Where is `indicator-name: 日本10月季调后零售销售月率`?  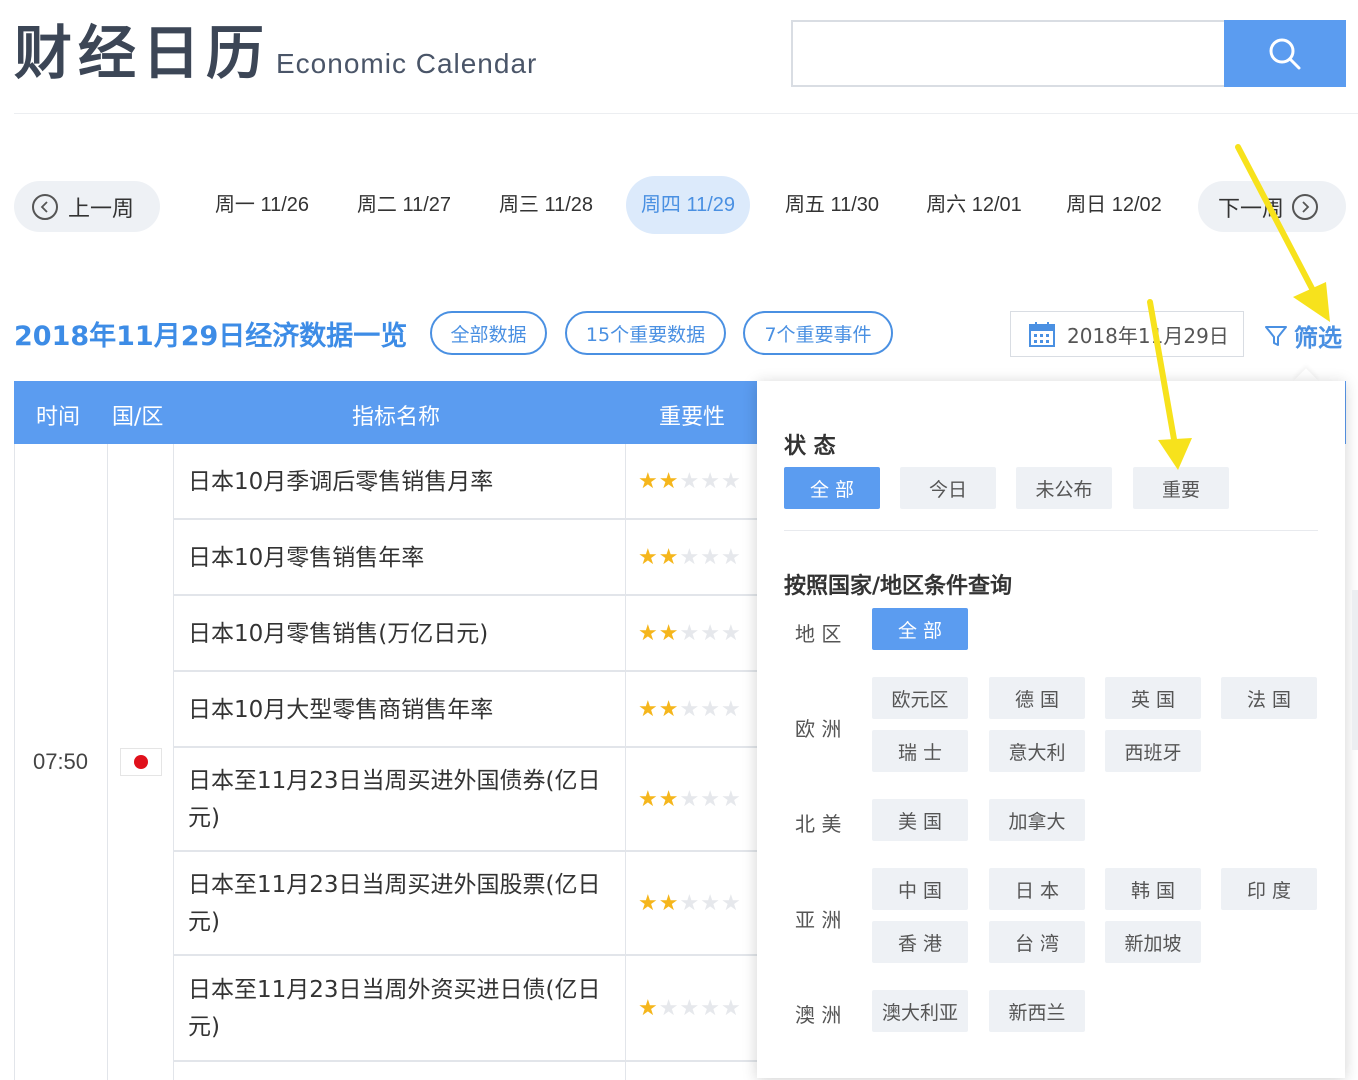
indicator-name: 日本10月季调后零售销售月率 is located at coordinates (341, 481).